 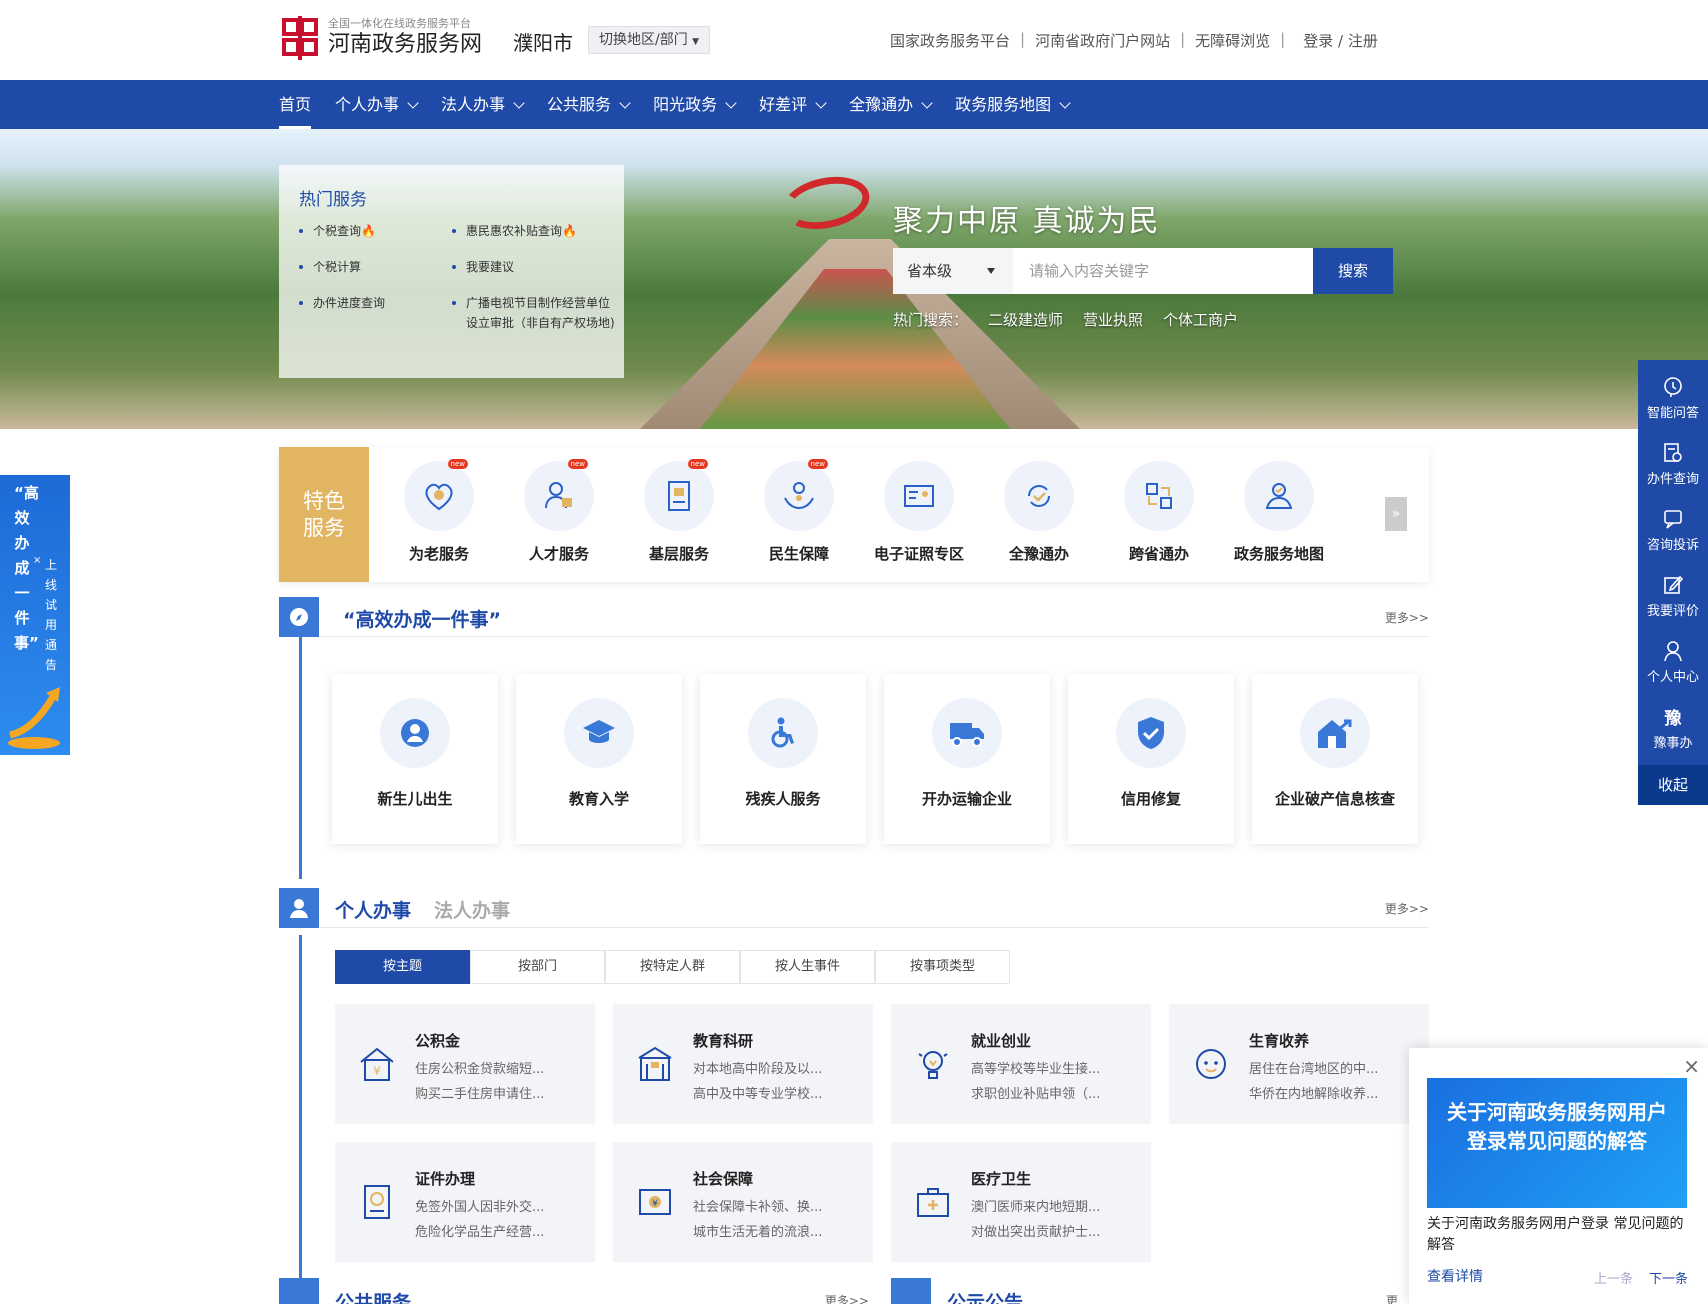 I want to click on featured-elderly: new 为老服务, so click(x=439, y=511).